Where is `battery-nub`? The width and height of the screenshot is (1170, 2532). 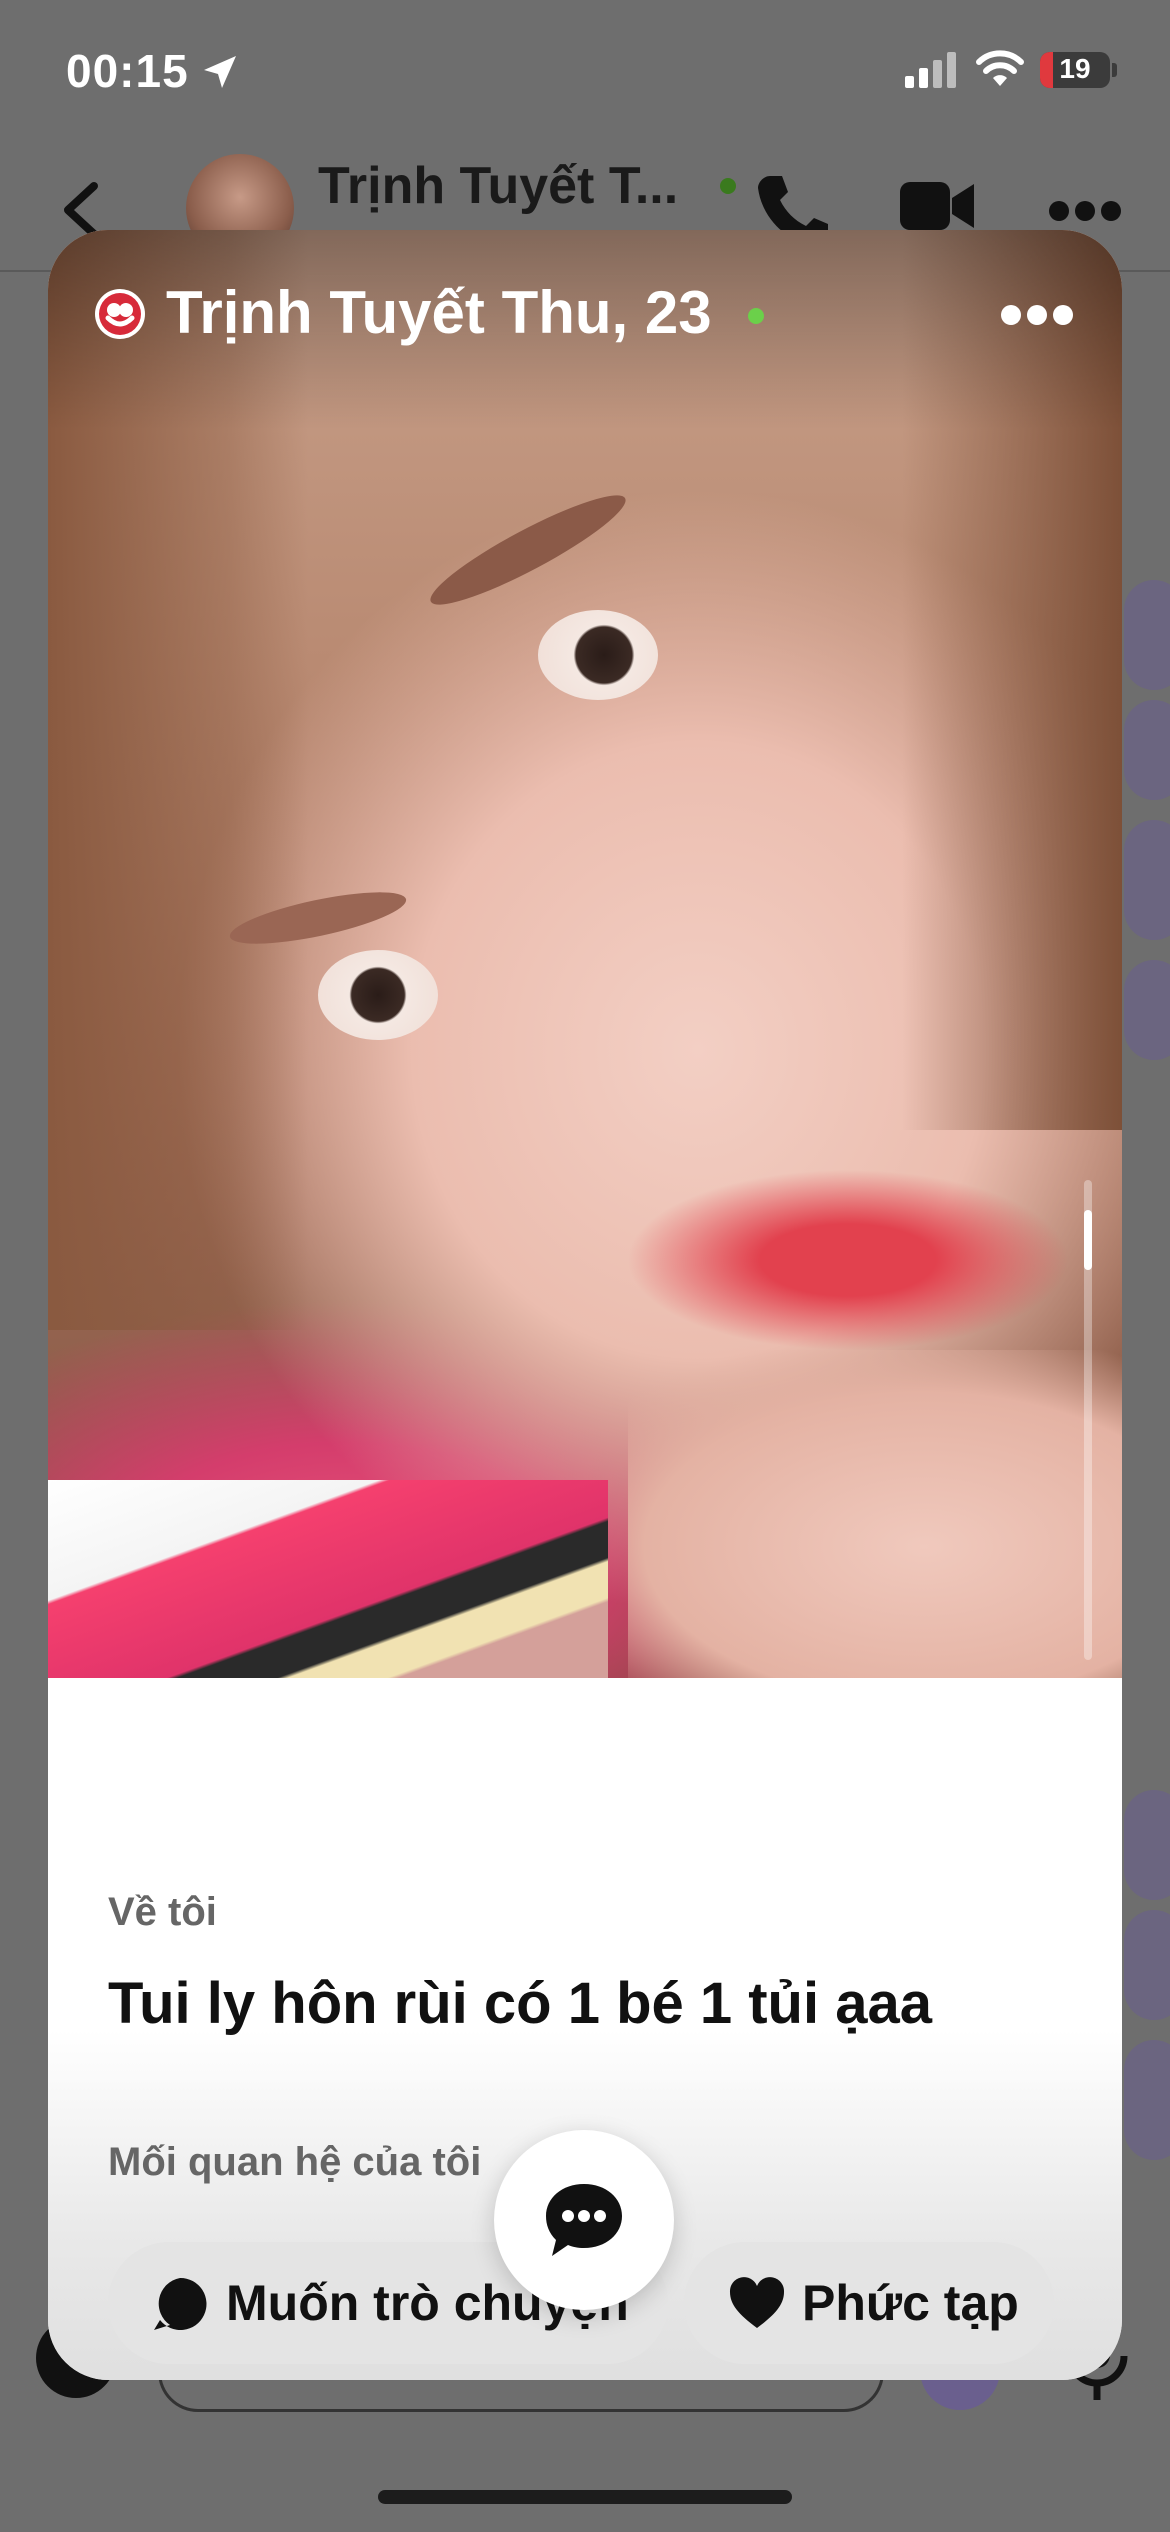
battery-nub is located at coordinates (1114, 70).